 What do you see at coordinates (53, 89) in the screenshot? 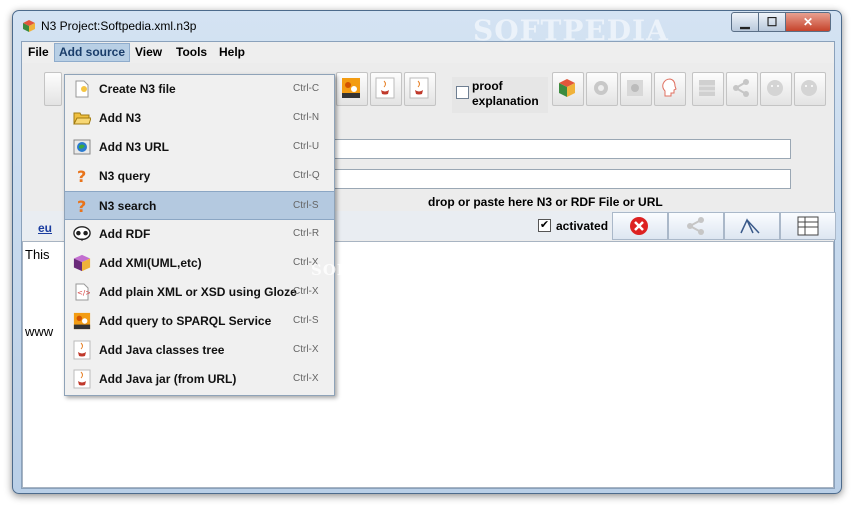
I see `toolbar-button-partial` at bounding box center [53, 89].